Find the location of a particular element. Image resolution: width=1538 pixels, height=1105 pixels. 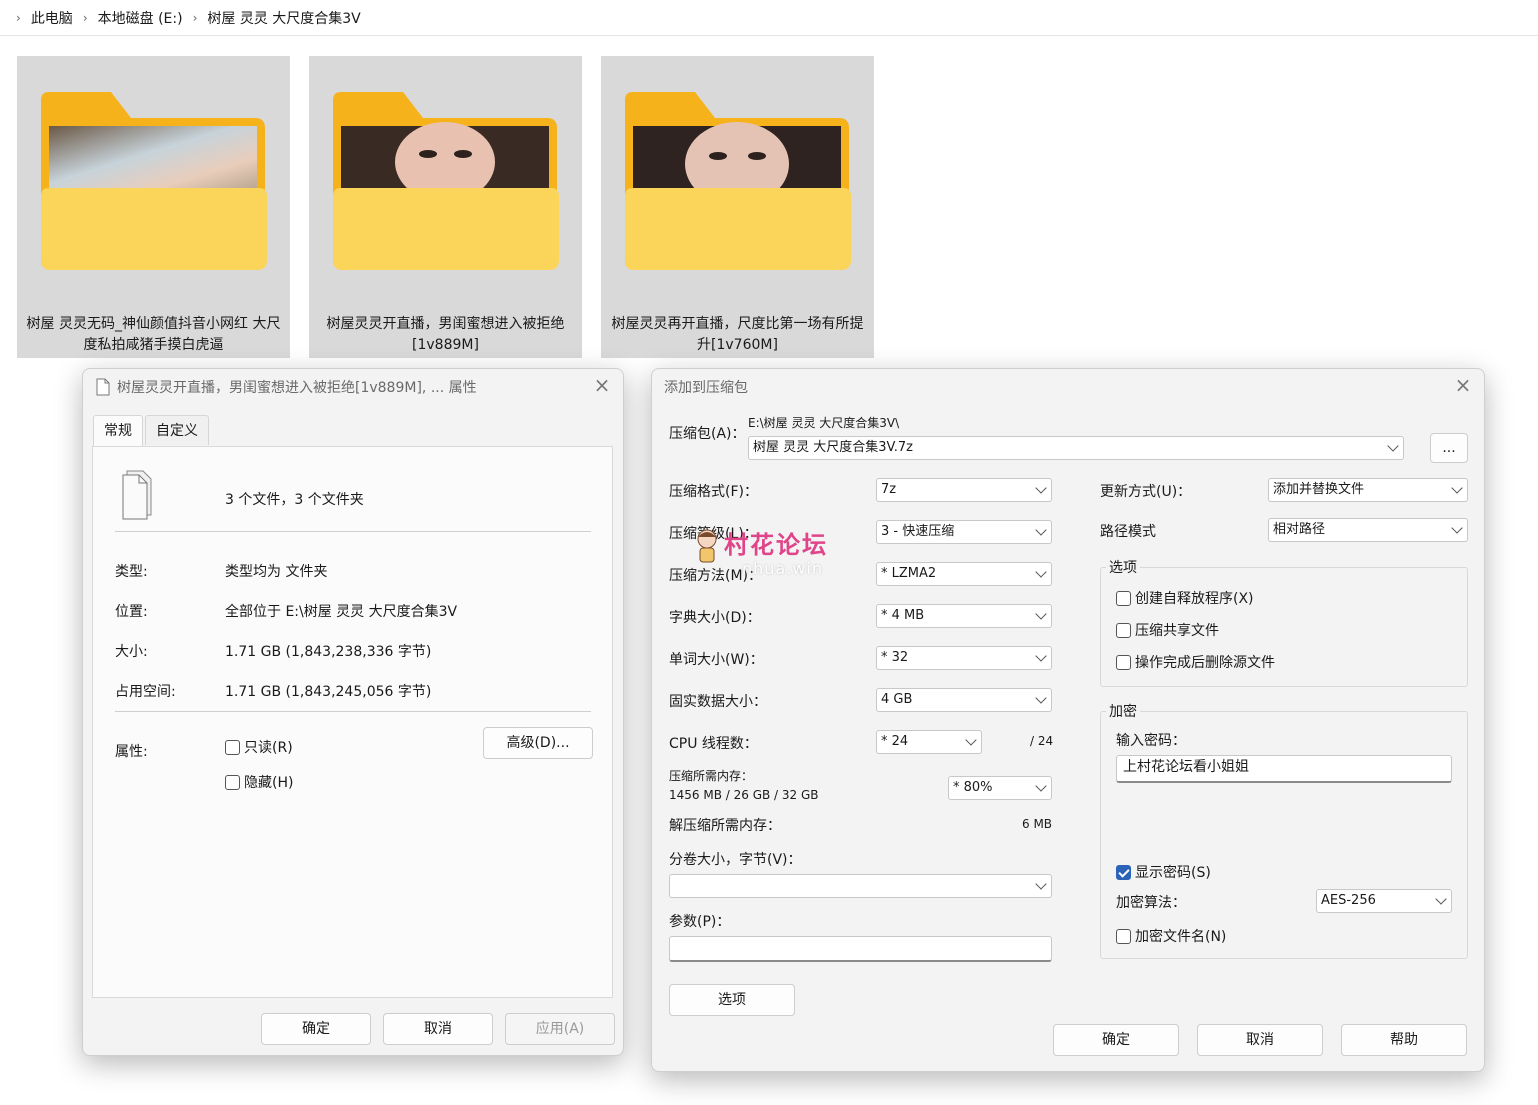

dictionary-label: 字典大小(D)： is located at coordinates (715, 618).